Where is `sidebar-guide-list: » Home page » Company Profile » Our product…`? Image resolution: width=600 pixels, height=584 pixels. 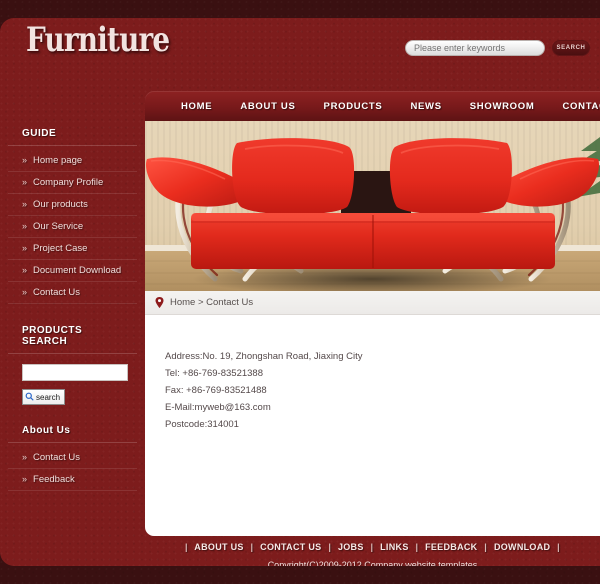
sidebar-guide-list: » Home page » Company Profile » Our product… is located at coordinates (72, 225).